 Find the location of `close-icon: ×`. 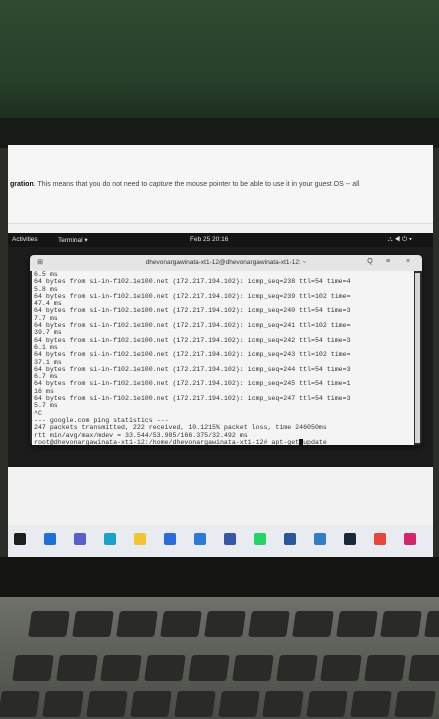

close-icon: × is located at coordinates (408, 263).